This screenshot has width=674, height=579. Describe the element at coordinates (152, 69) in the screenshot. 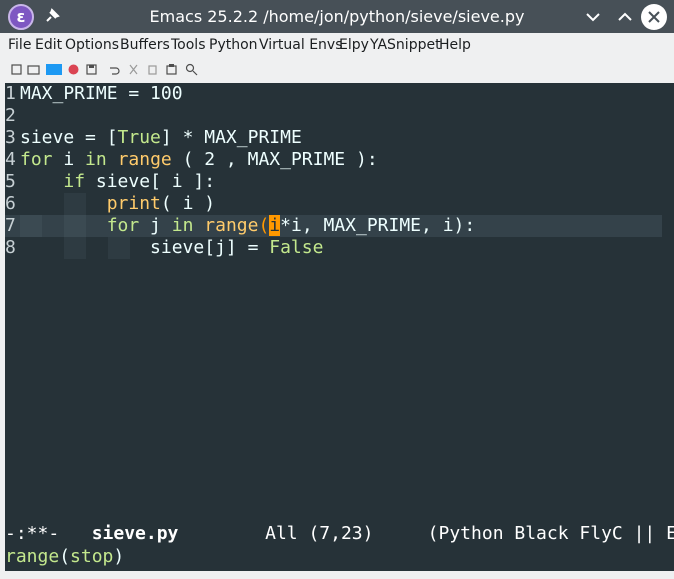

I see `copy-icon` at that location.